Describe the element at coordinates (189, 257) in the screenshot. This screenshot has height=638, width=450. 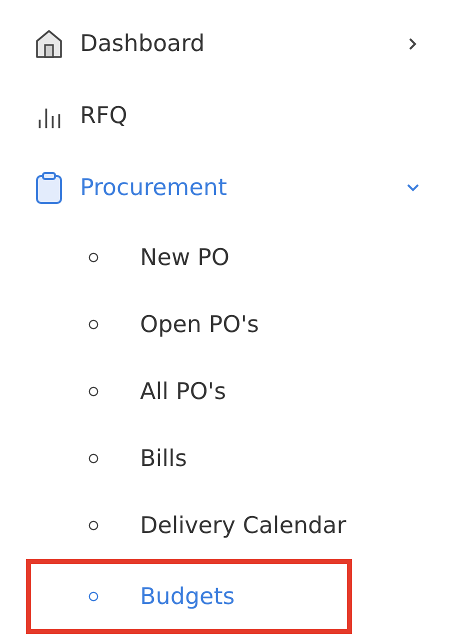
I see `submenu-item: New PO` at that location.